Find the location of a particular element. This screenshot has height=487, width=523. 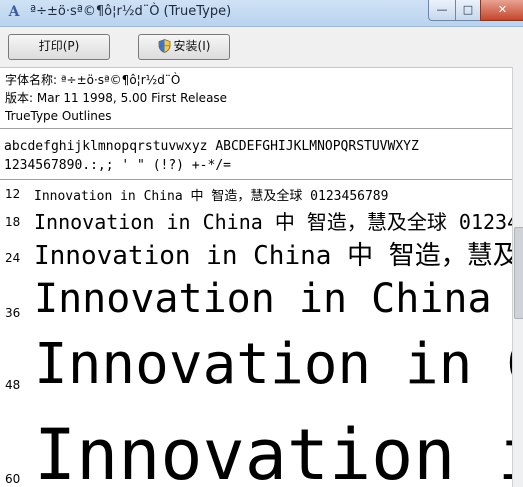

scrollbar-thumb is located at coordinates (518, 273).